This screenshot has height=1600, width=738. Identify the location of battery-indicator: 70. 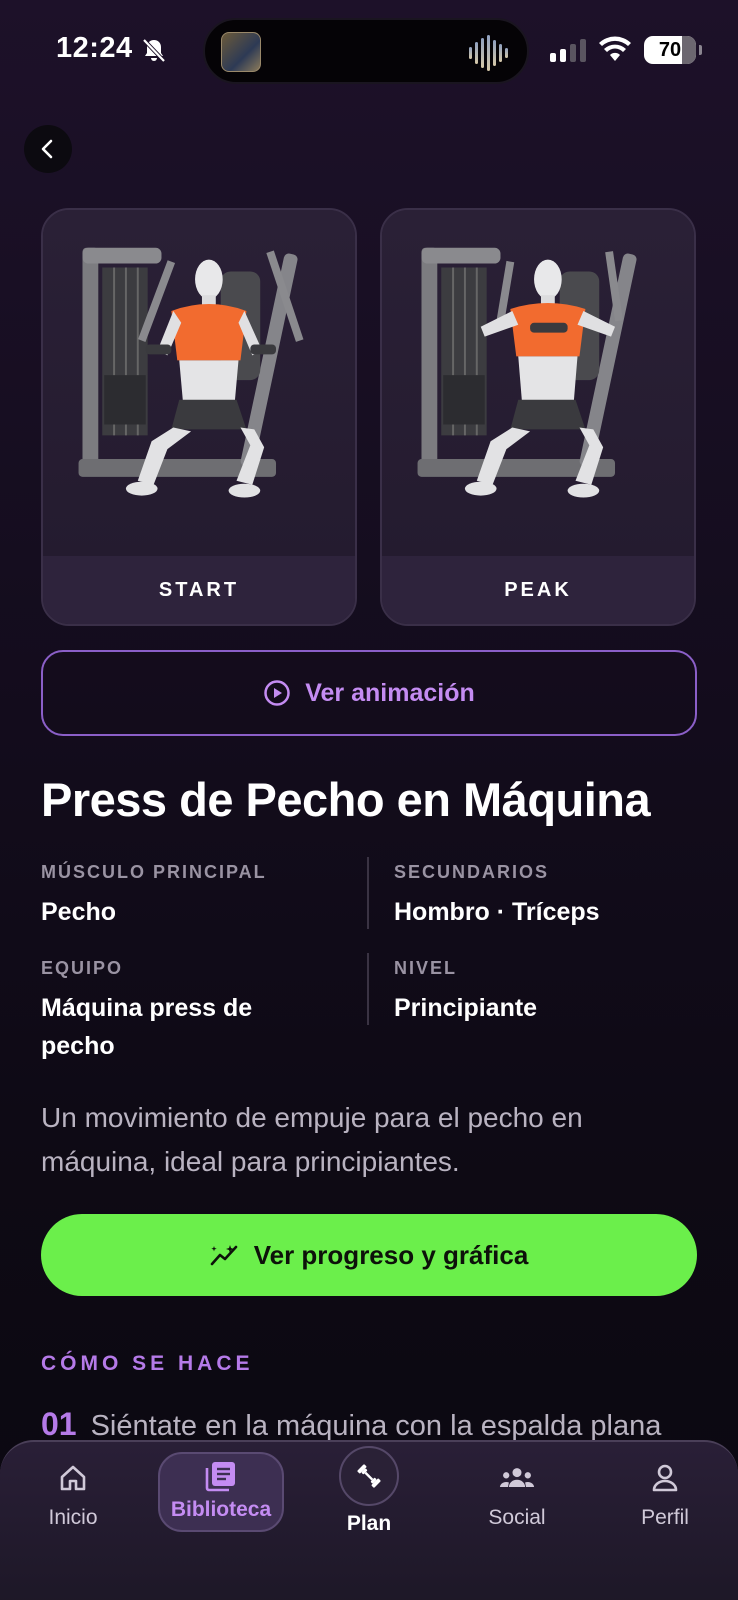
(673, 50).